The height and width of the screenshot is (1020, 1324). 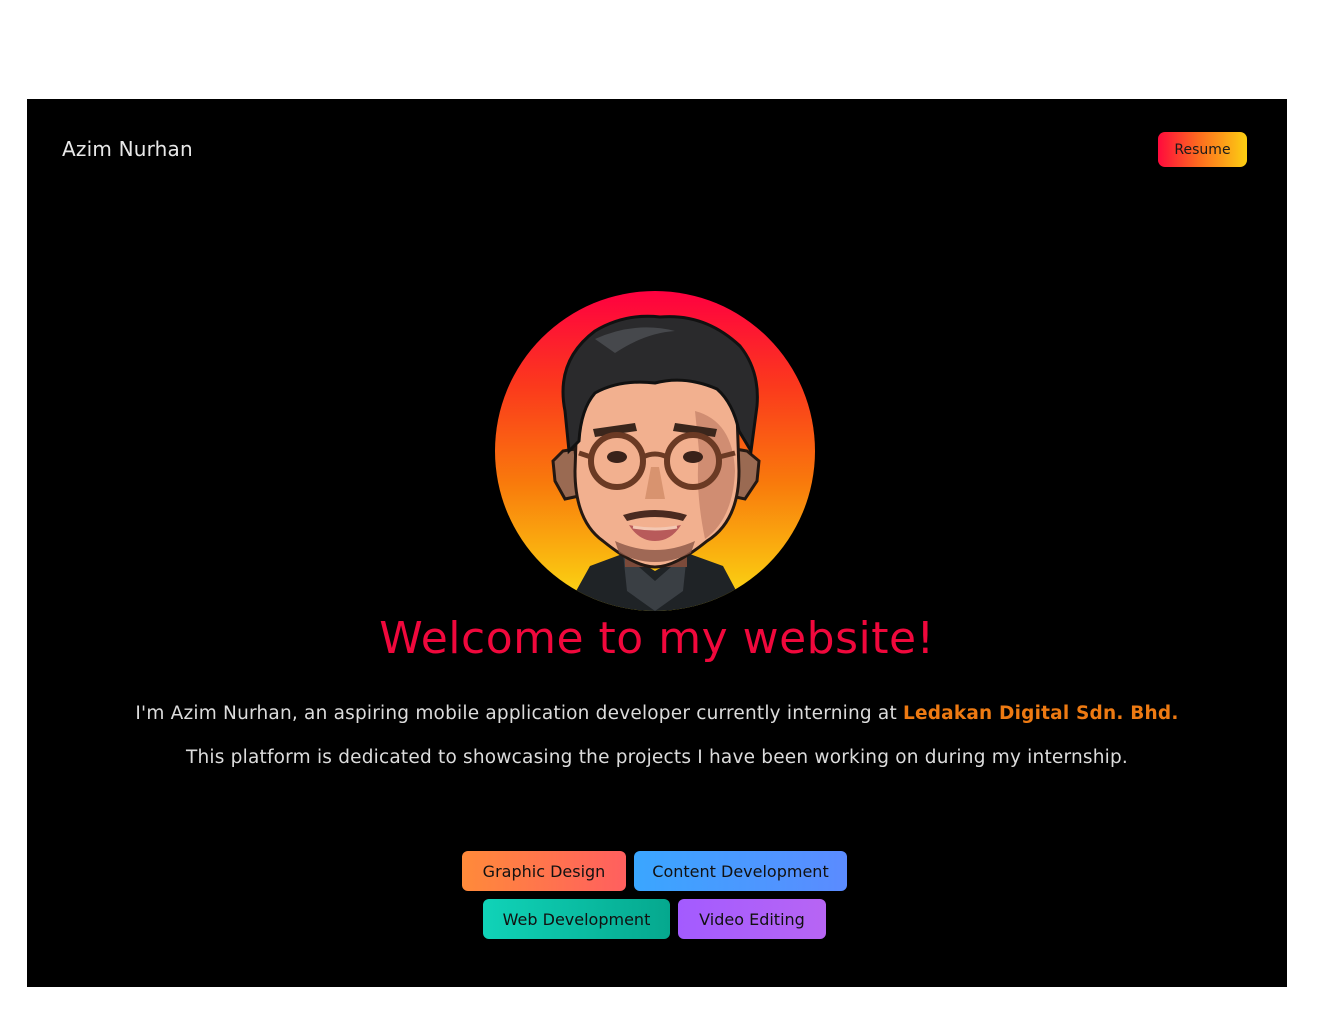 I want to click on web-development-button: Web Development, so click(x=576, y=919).